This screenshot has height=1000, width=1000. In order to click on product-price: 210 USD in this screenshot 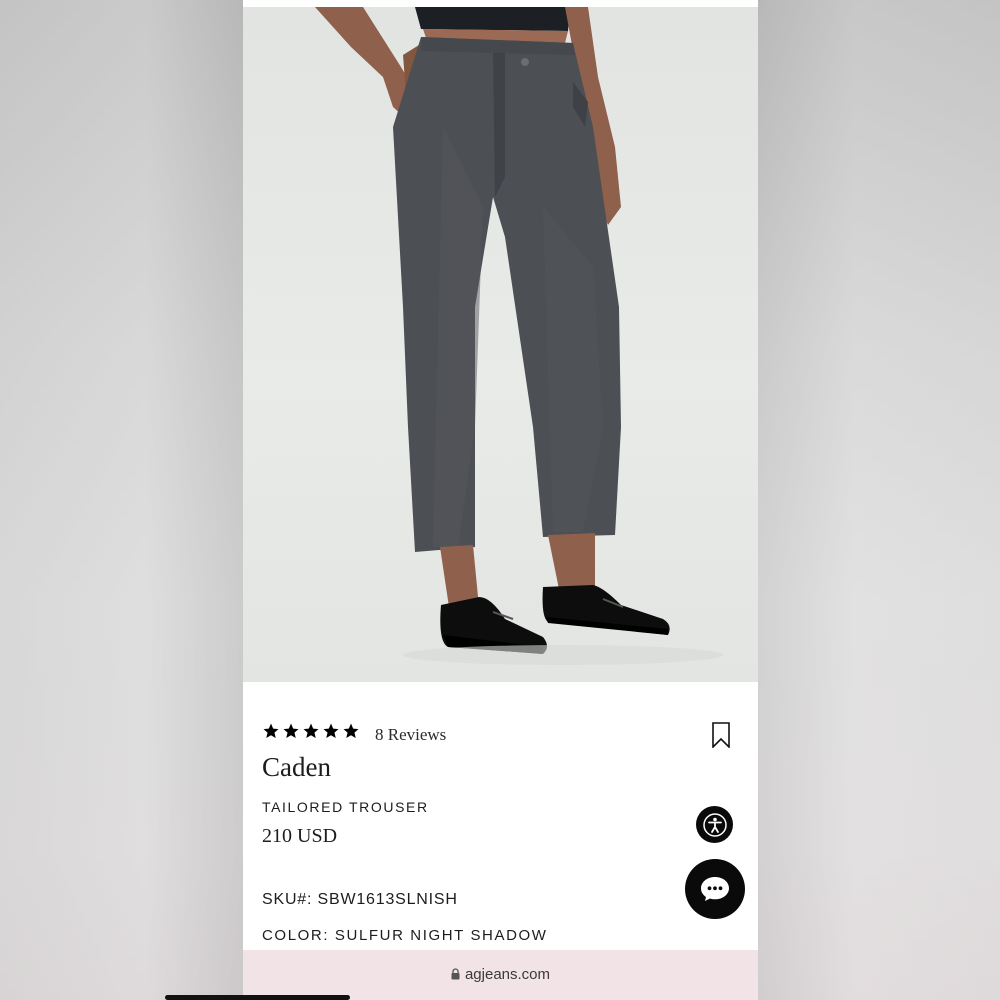, I will do `click(300, 836)`.